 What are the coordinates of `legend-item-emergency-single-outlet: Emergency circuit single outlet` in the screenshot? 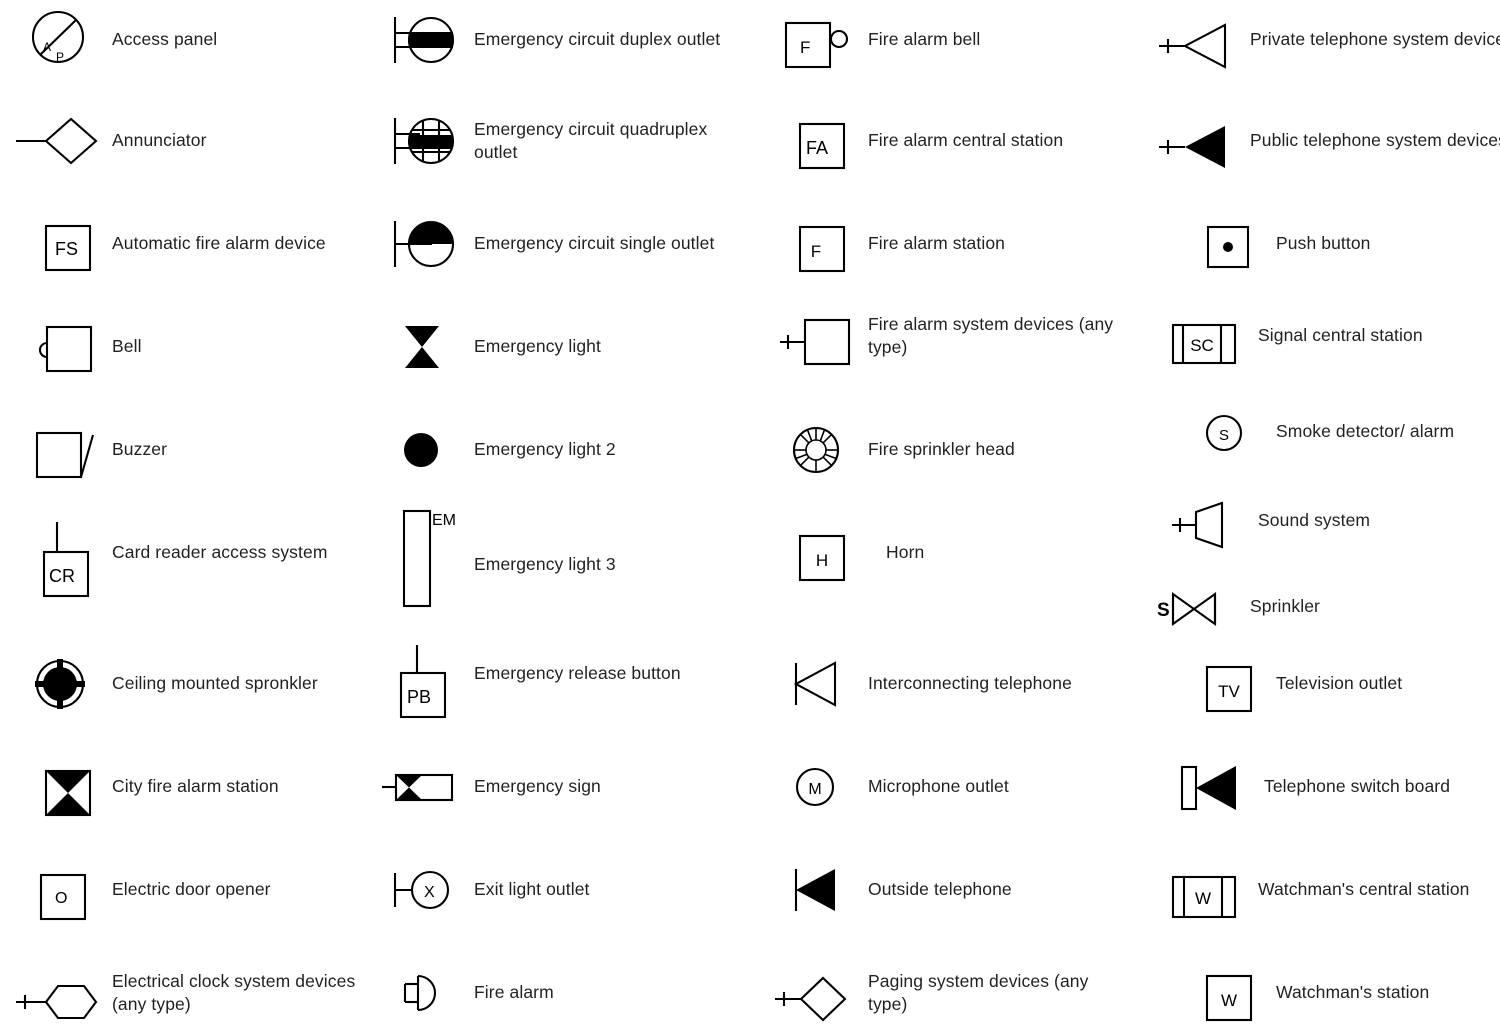 It's located at (544, 244).